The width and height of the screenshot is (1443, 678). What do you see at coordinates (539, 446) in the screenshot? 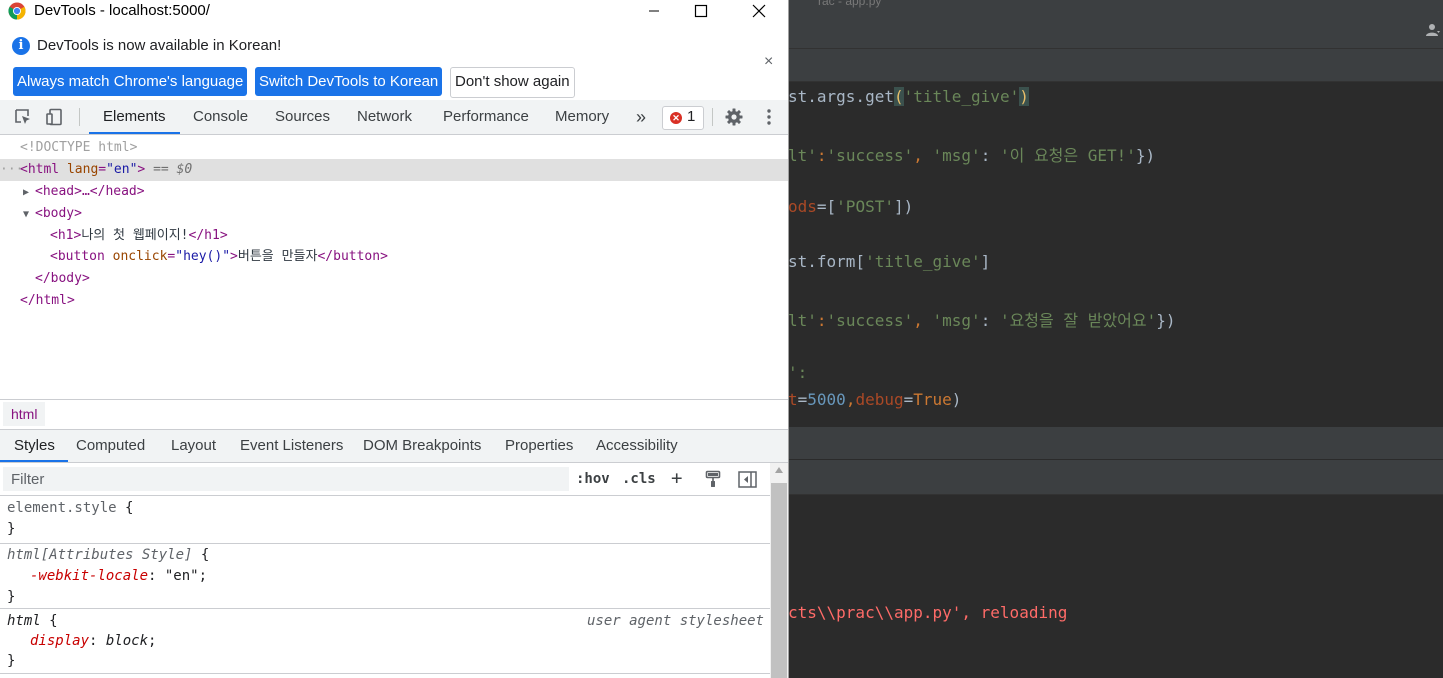
I see `tab-properties: Properties` at bounding box center [539, 446].